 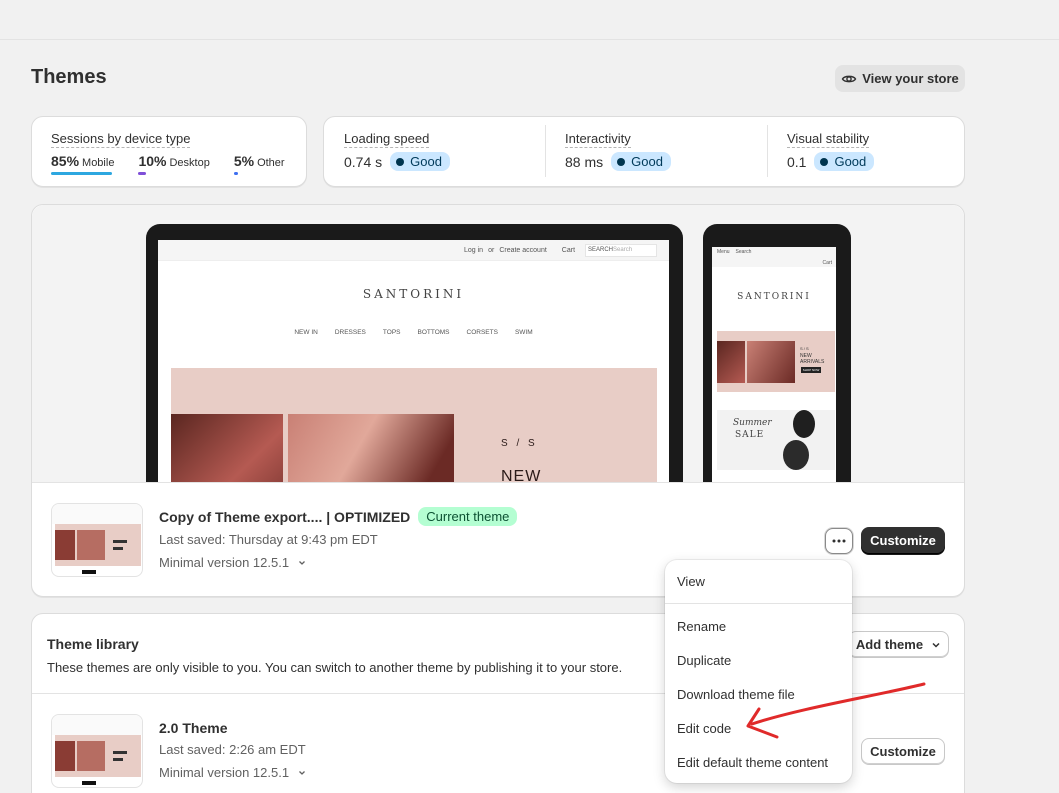 I want to click on mobile-banner-image, so click(x=731, y=362).